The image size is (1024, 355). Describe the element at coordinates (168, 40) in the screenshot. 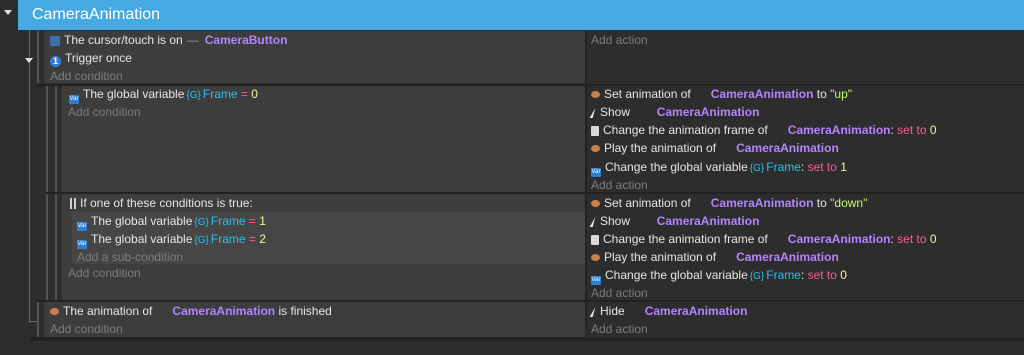

I see `condition-cursor-on: The cursor/touch is on — CameraButton` at that location.